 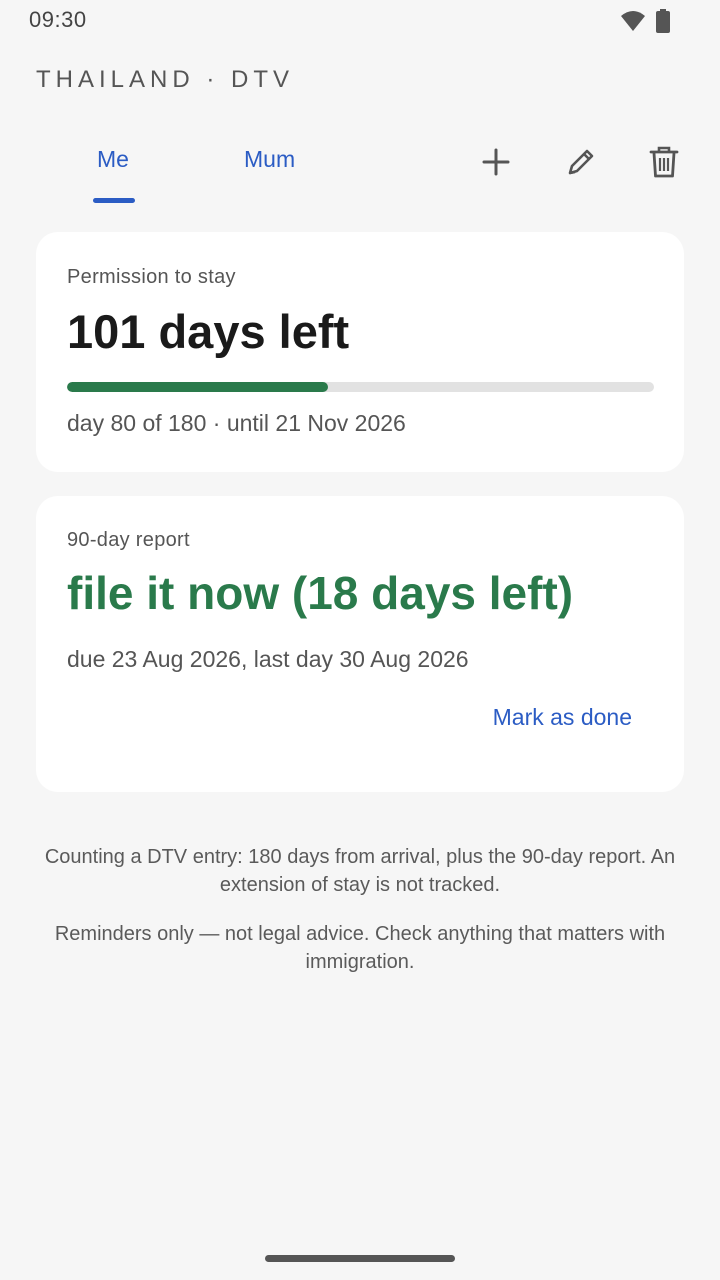 What do you see at coordinates (58, 19) in the screenshot?
I see `status-time: 09:30` at bounding box center [58, 19].